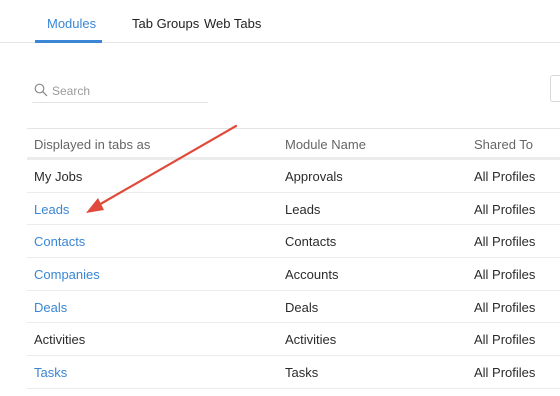 This screenshot has height=396, width=560. What do you see at coordinates (504, 144) in the screenshot?
I see `header-shared-to: Shared To` at bounding box center [504, 144].